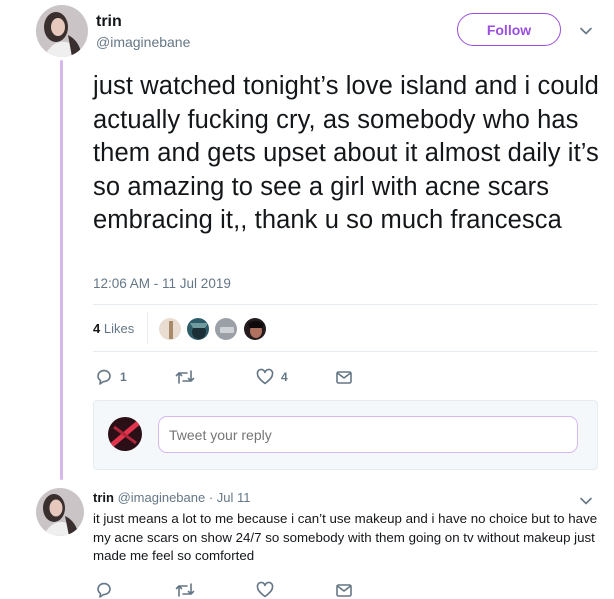 The height and width of the screenshot is (599, 614). I want to click on likes-number: 4, so click(97, 328).